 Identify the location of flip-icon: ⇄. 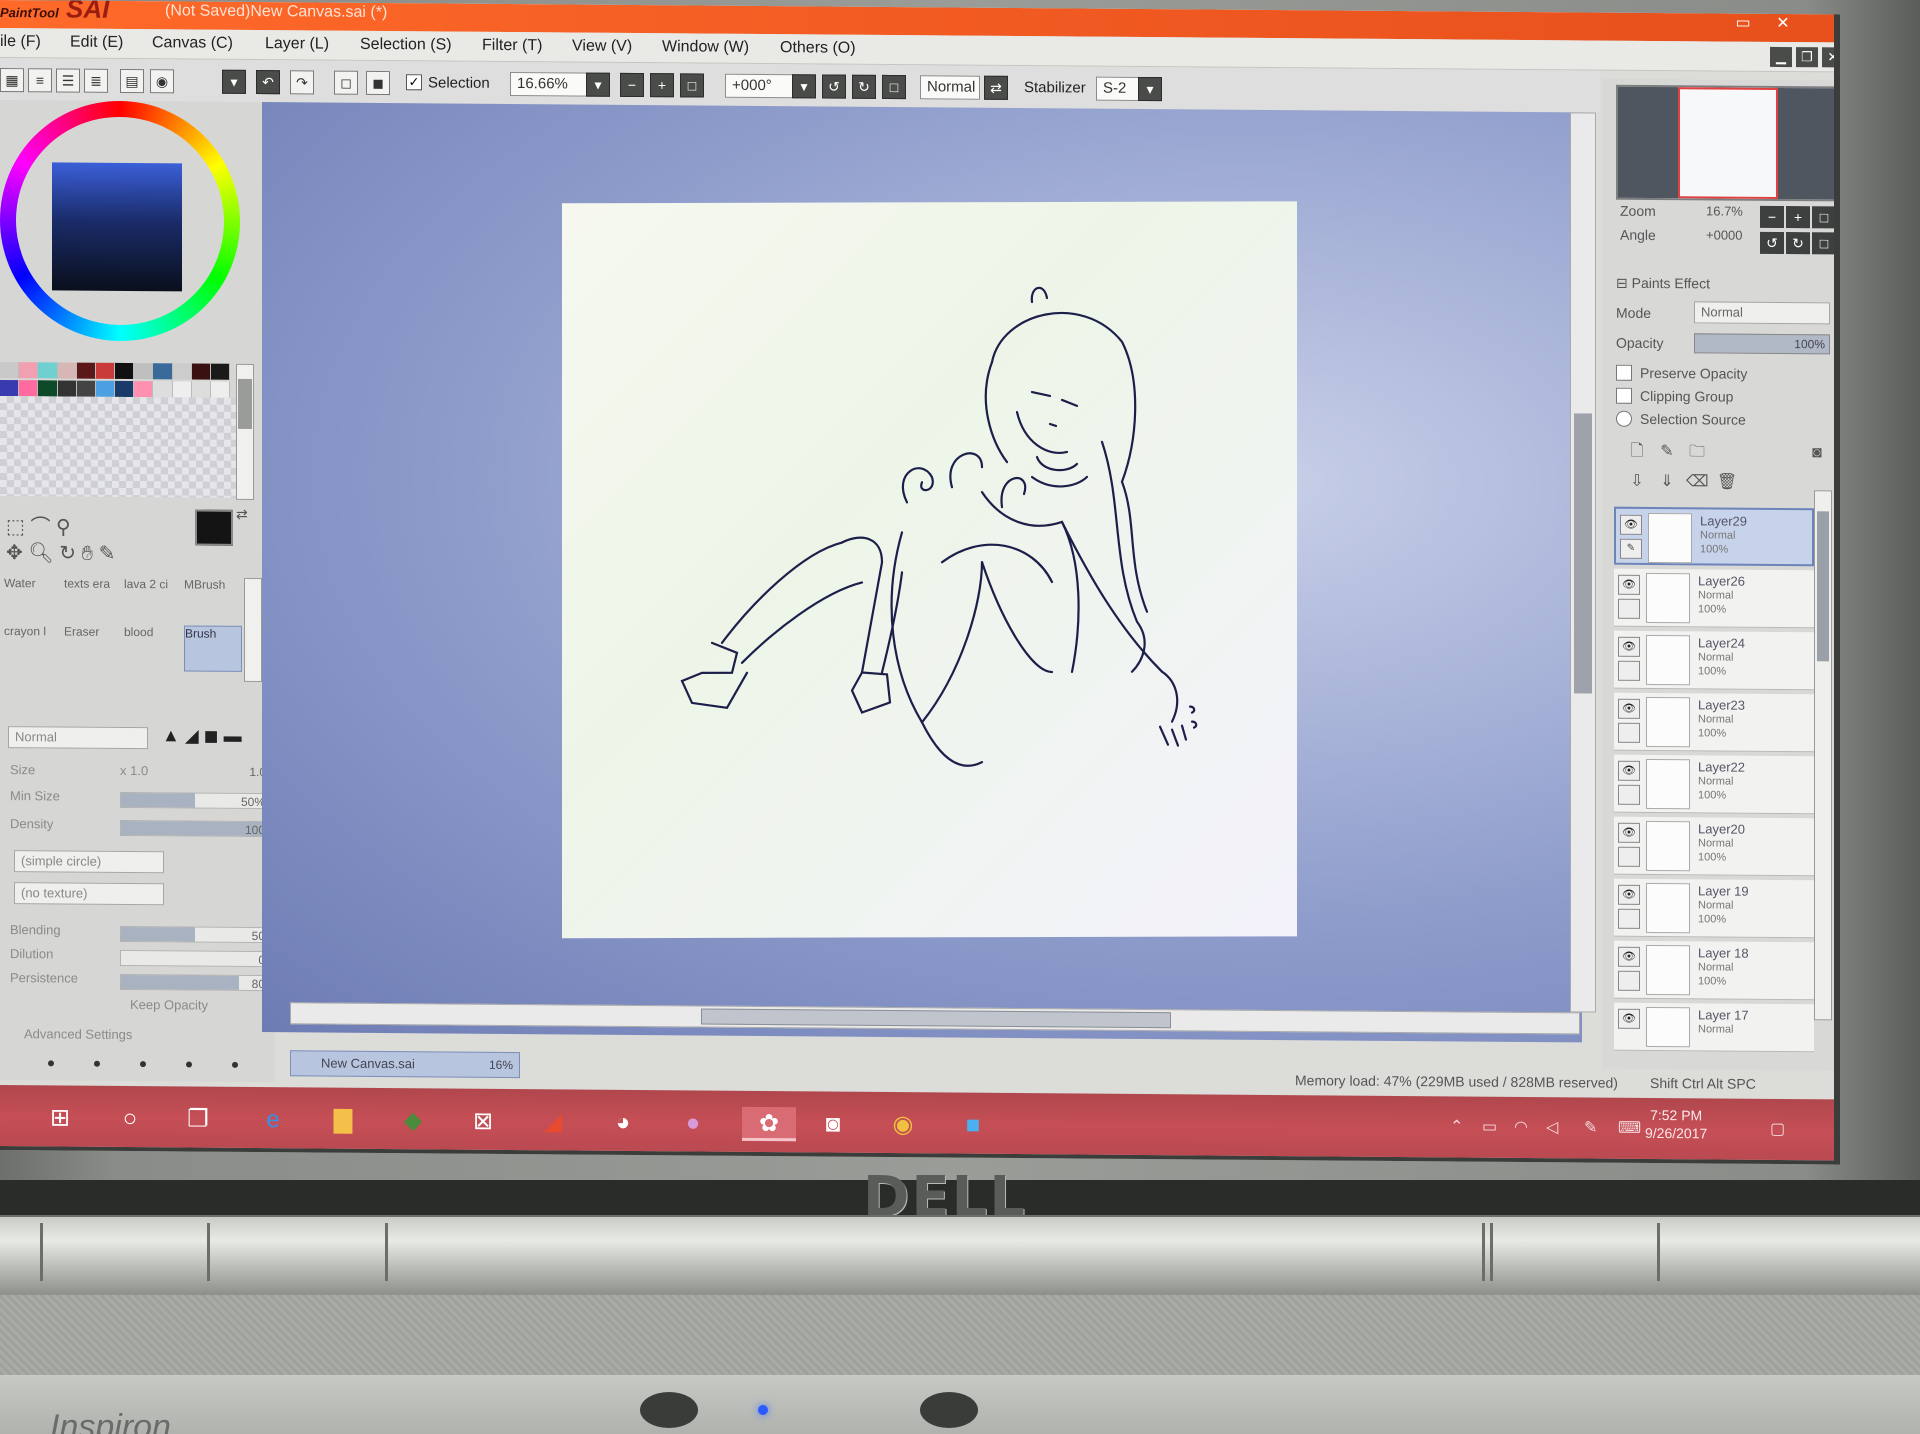
(996, 87).